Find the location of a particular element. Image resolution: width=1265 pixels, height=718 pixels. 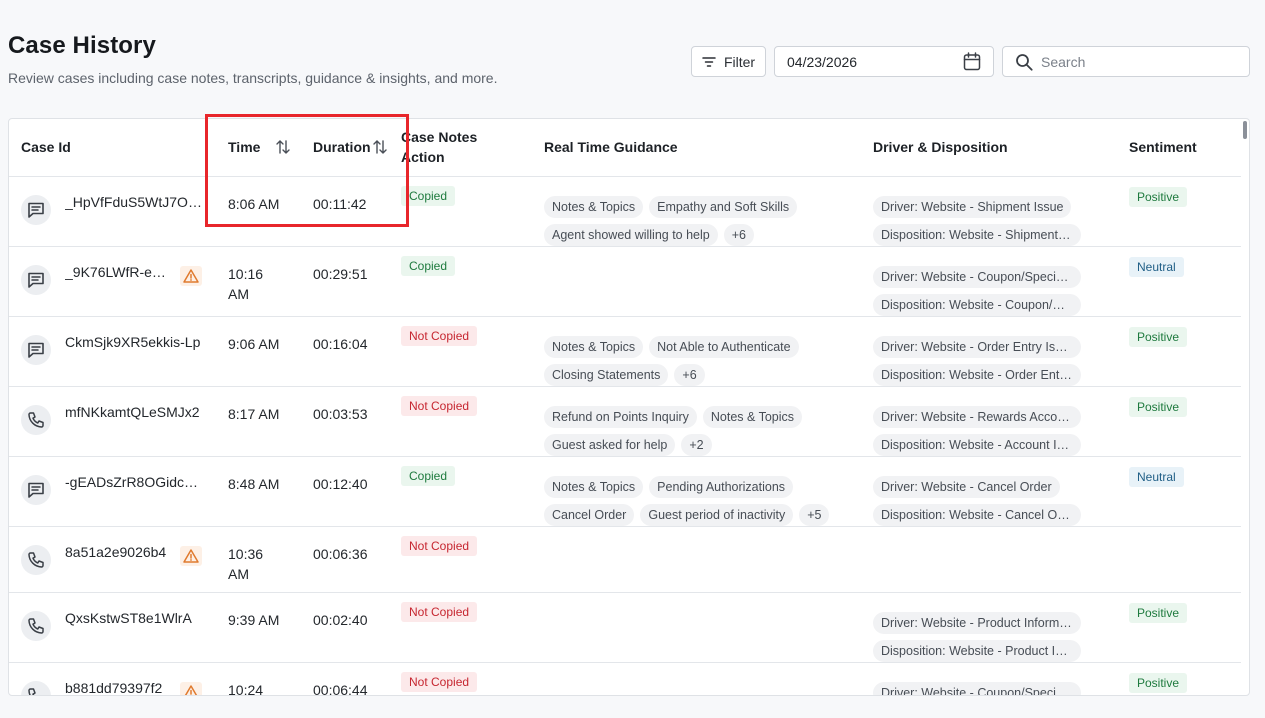

case-id-cell: QxsKstwST8e1WlrA is located at coordinates (112, 627).